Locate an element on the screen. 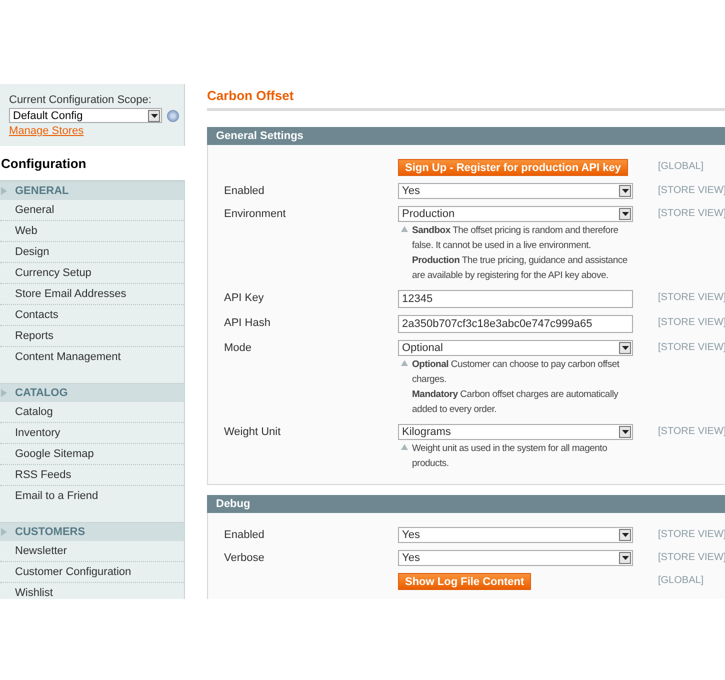  field-label: Weight Unit is located at coordinates (252, 432).